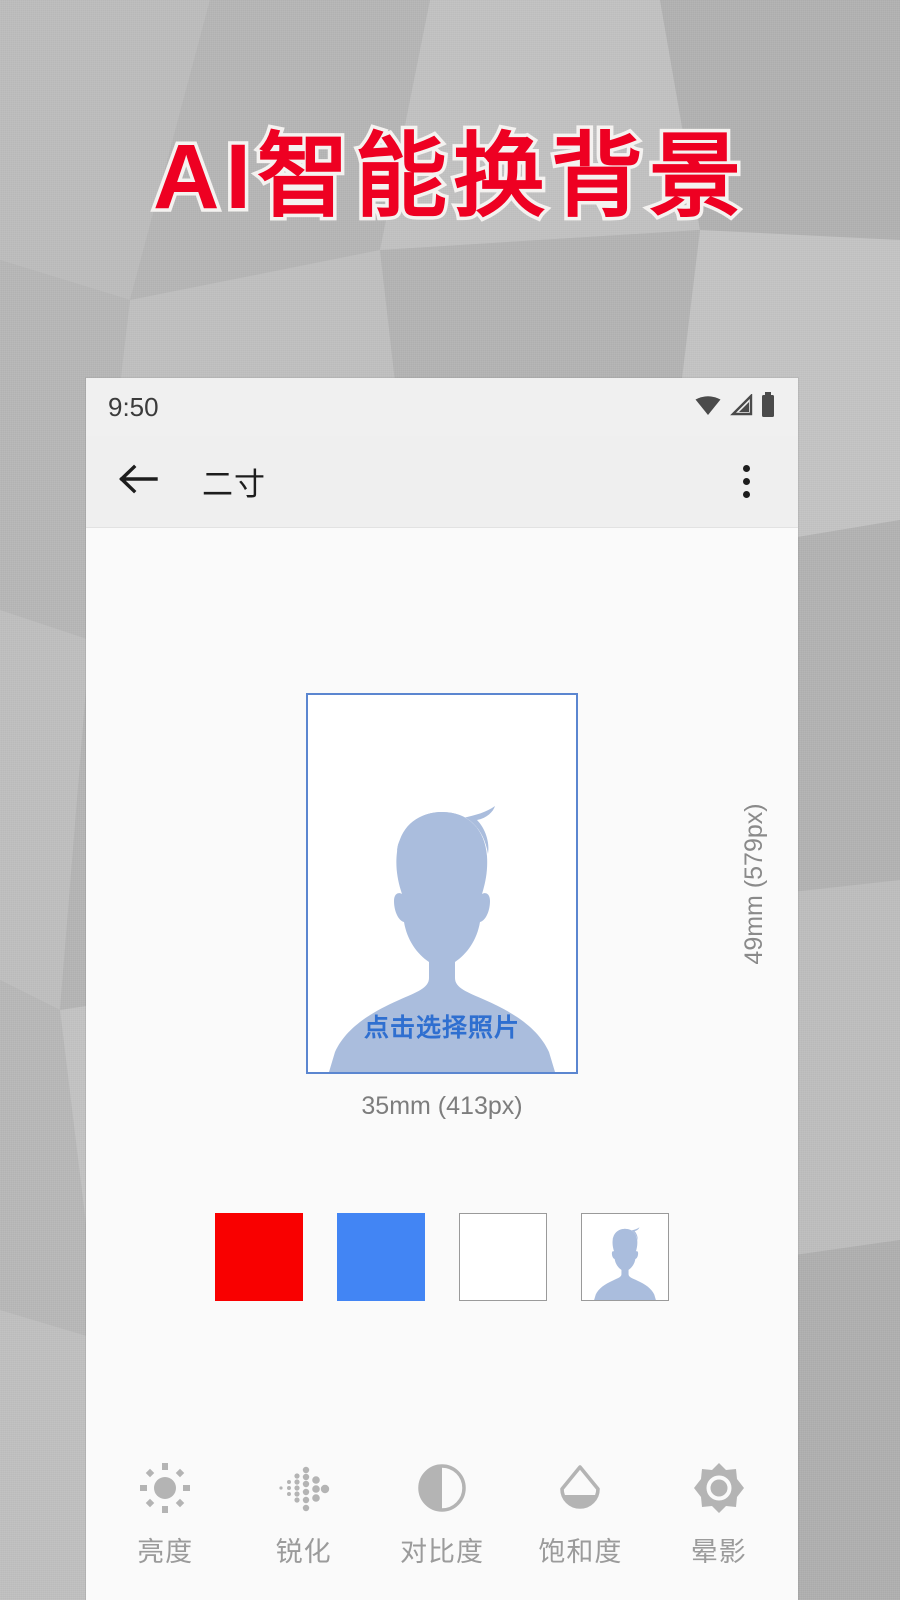 This screenshot has width=900, height=1600. What do you see at coordinates (133, 406) in the screenshot?
I see `status-bar-time: 9:50` at bounding box center [133, 406].